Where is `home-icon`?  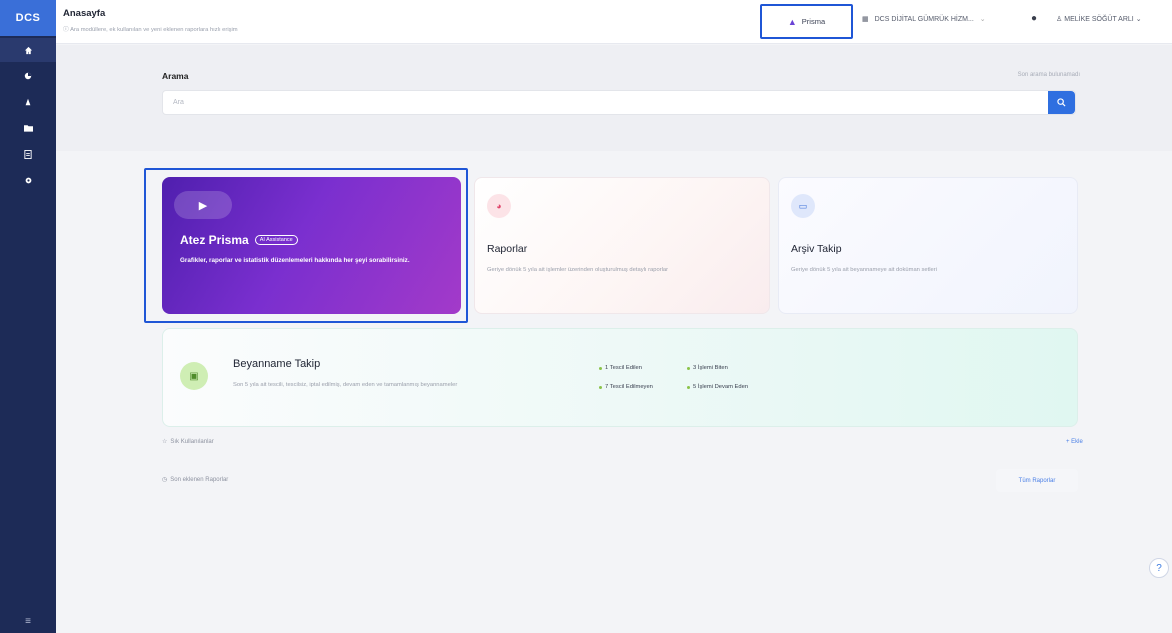 home-icon is located at coordinates (28, 50).